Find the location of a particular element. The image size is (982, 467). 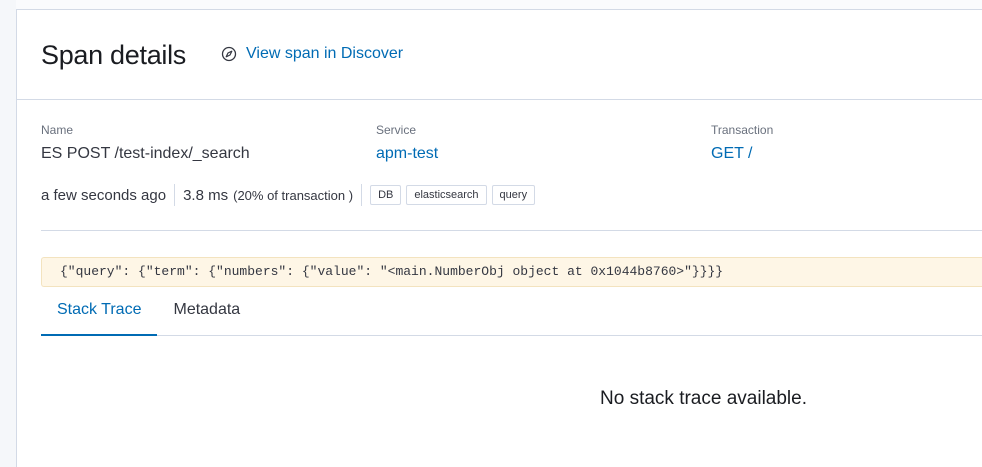

timestamp: a few seconds ago is located at coordinates (104, 195).